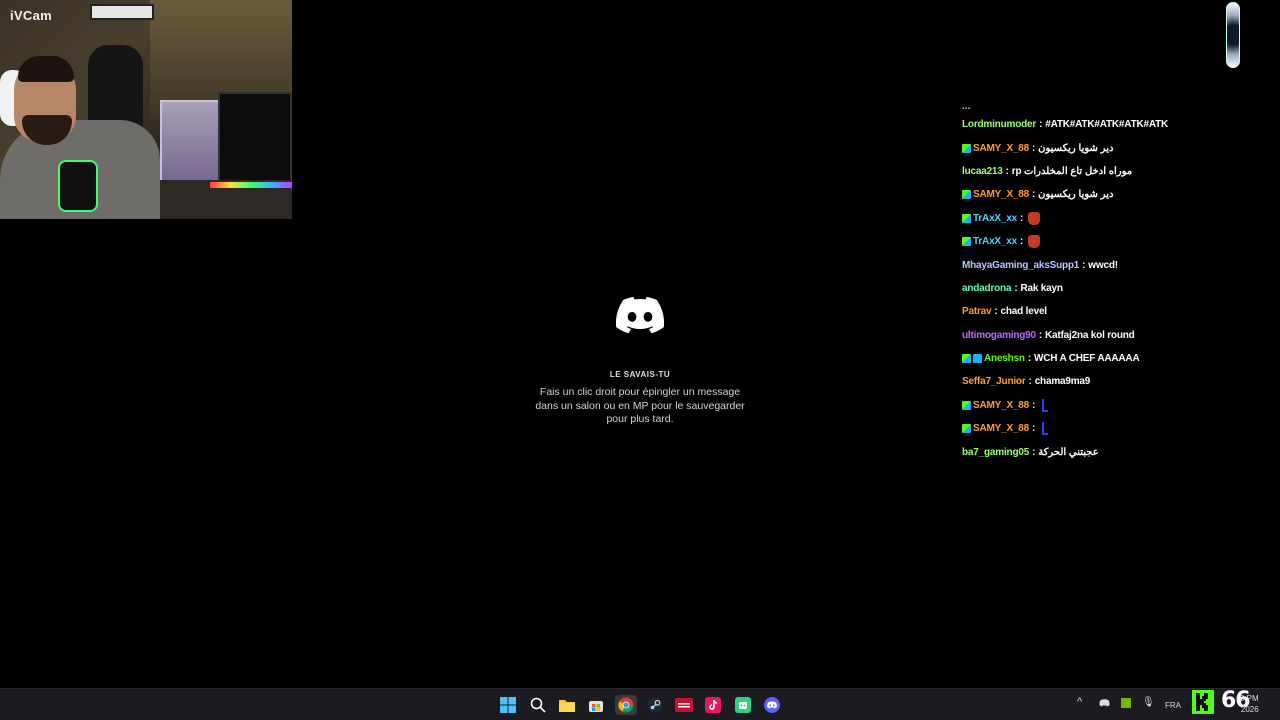 Image resolution: width=1280 pixels, height=720 pixels. What do you see at coordinates (78, 186) in the screenshot?
I see `webcam-microphone` at bounding box center [78, 186].